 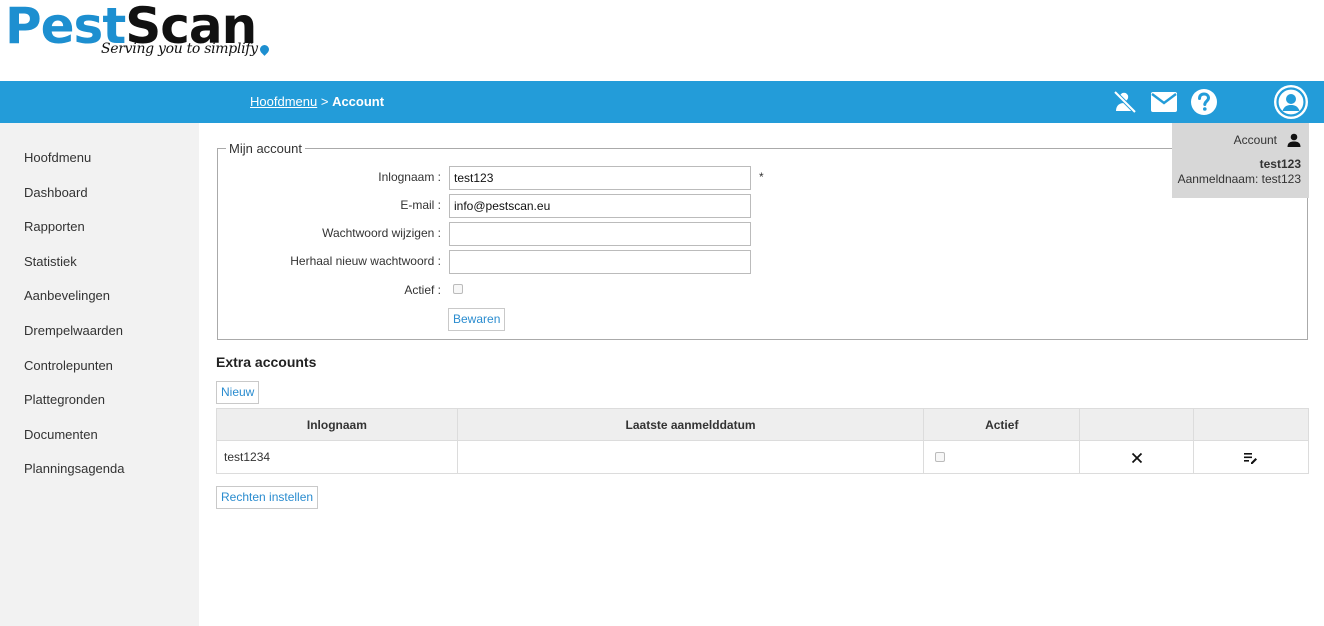 I want to click on sidebar-item-dashboard: Dashboard, so click(x=99, y=202).